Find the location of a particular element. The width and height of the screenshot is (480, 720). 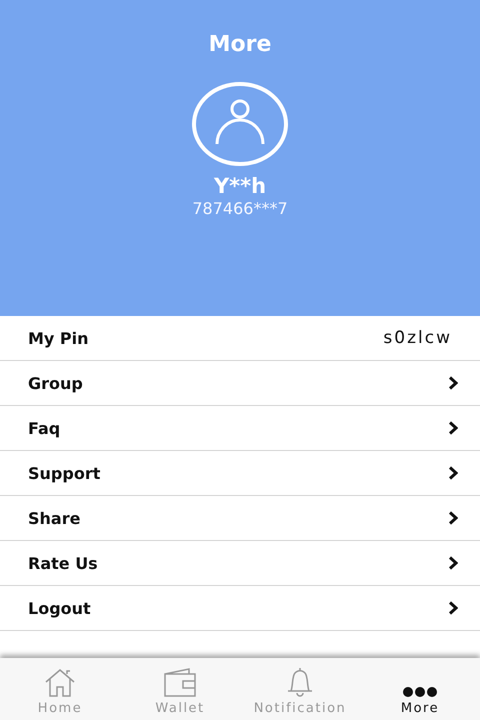

menu-label: Group is located at coordinates (55, 383).